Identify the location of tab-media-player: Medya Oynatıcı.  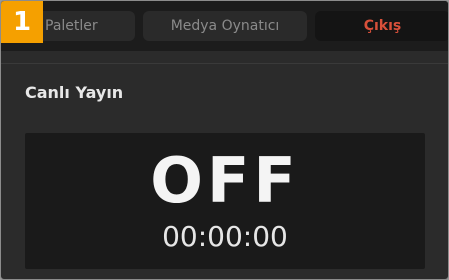
(225, 26).